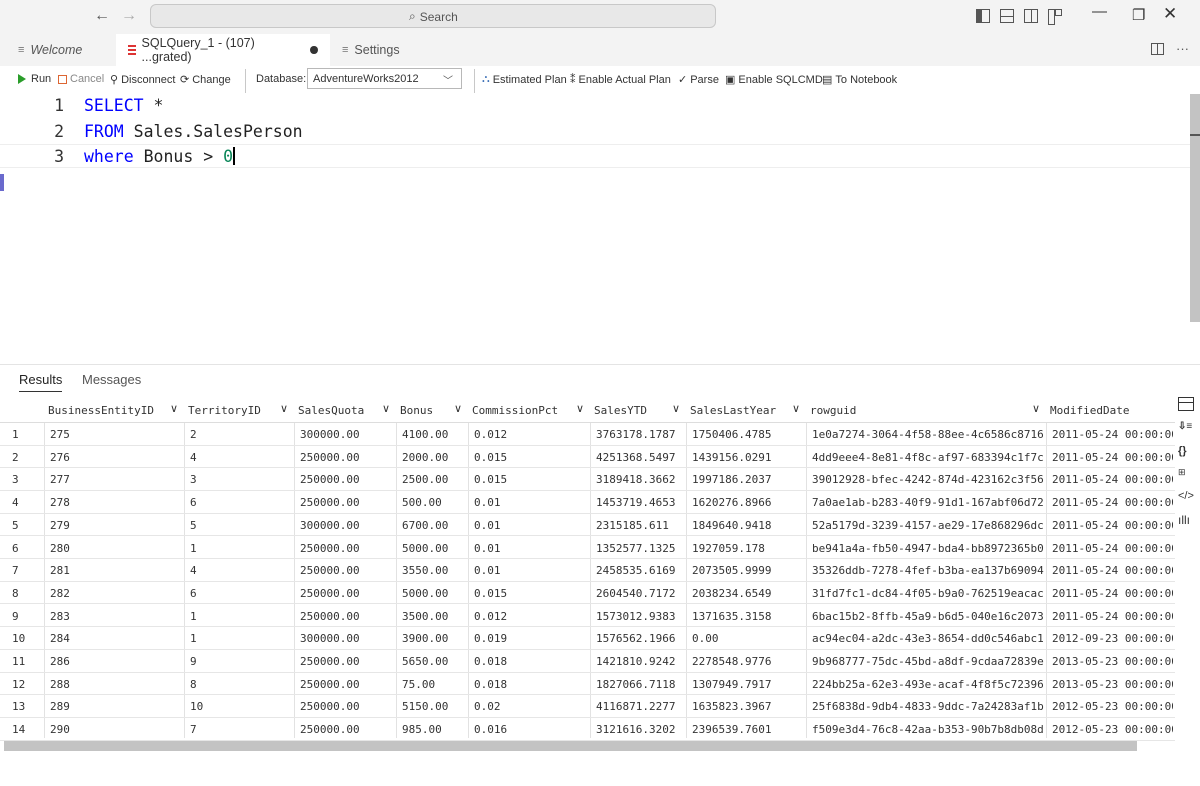 The image size is (1200, 786). What do you see at coordinates (384, 78) in the screenshot?
I see `database-select: AdventureWorks2012 ﹀` at bounding box center [384, 78].